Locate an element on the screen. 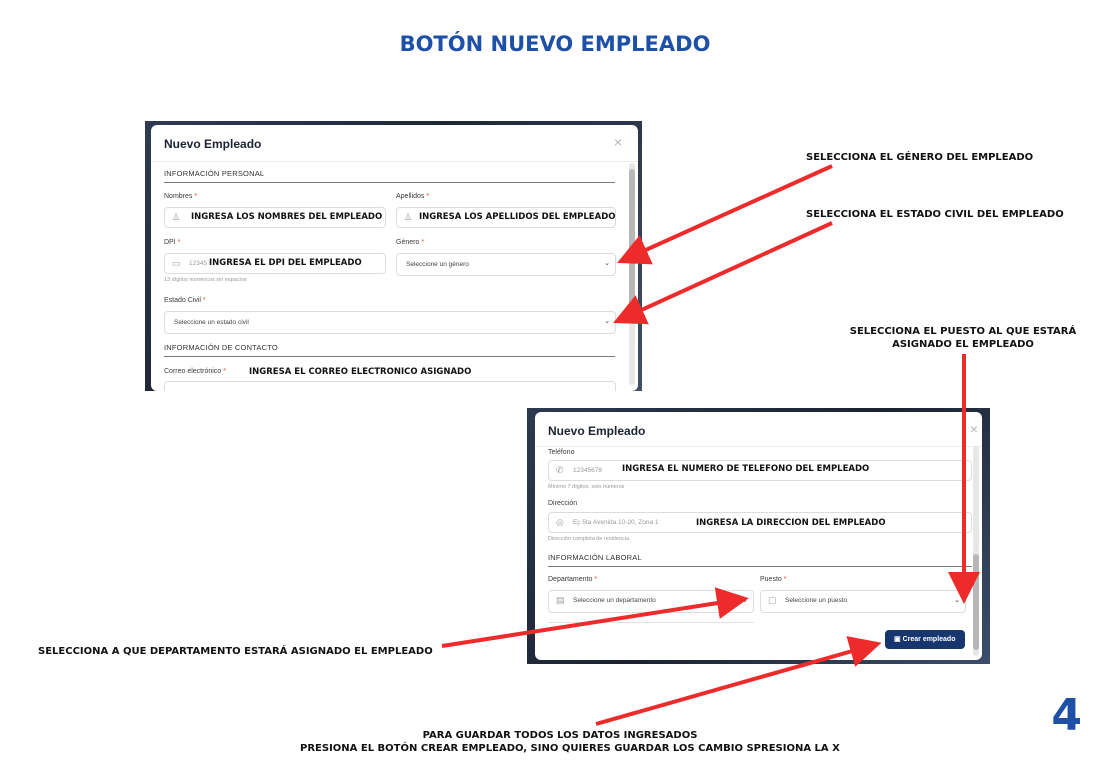  arrow-gender is located at coordinates (725, 214).